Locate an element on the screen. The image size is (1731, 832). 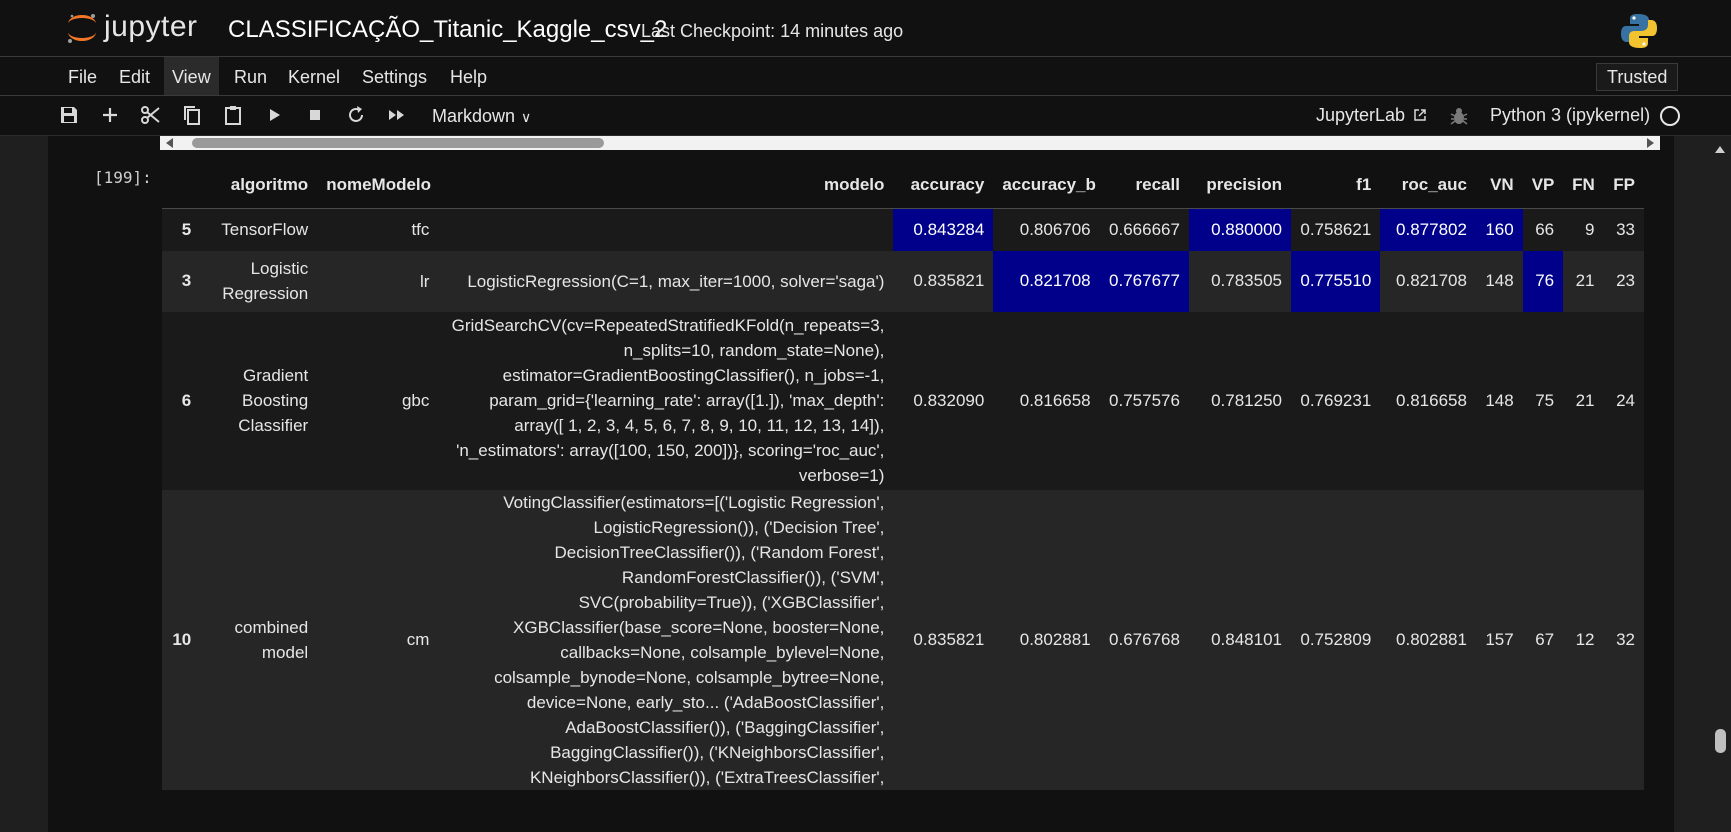
cell-accuracy_b: 0.802881 is located at coordinates (1055, 639).